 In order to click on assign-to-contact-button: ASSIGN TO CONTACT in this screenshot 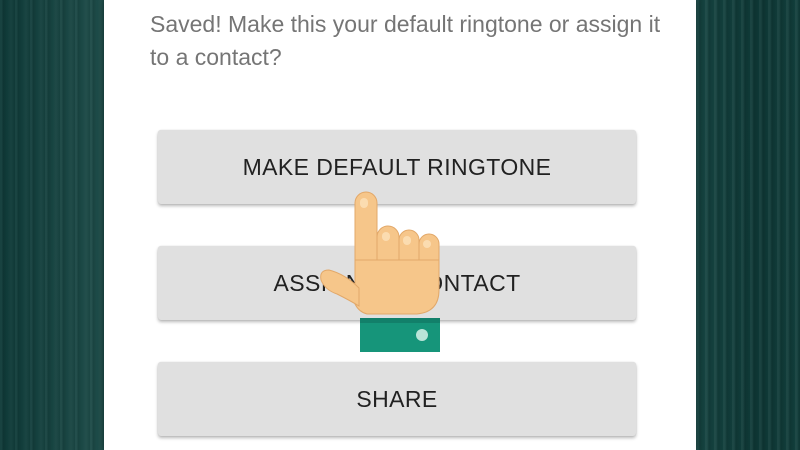, I will do `click(397, 283)`.